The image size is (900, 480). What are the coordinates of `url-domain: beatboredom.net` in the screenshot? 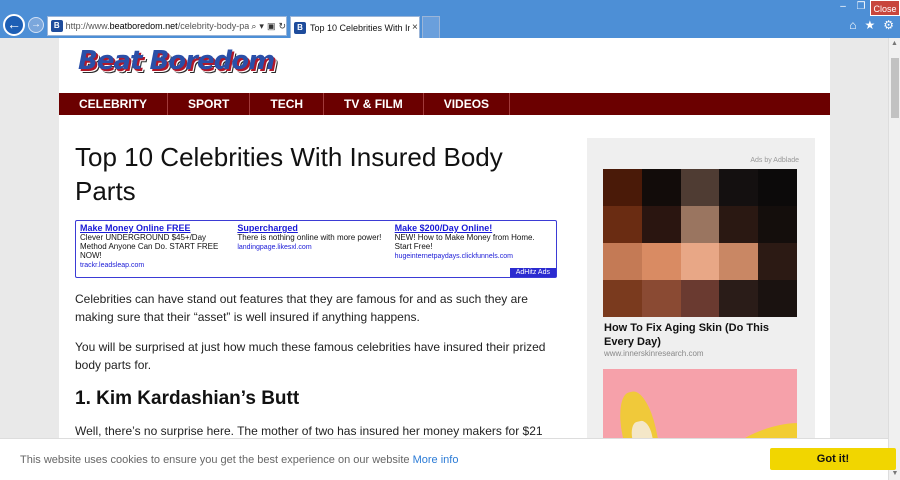 It's located at (143, 26).